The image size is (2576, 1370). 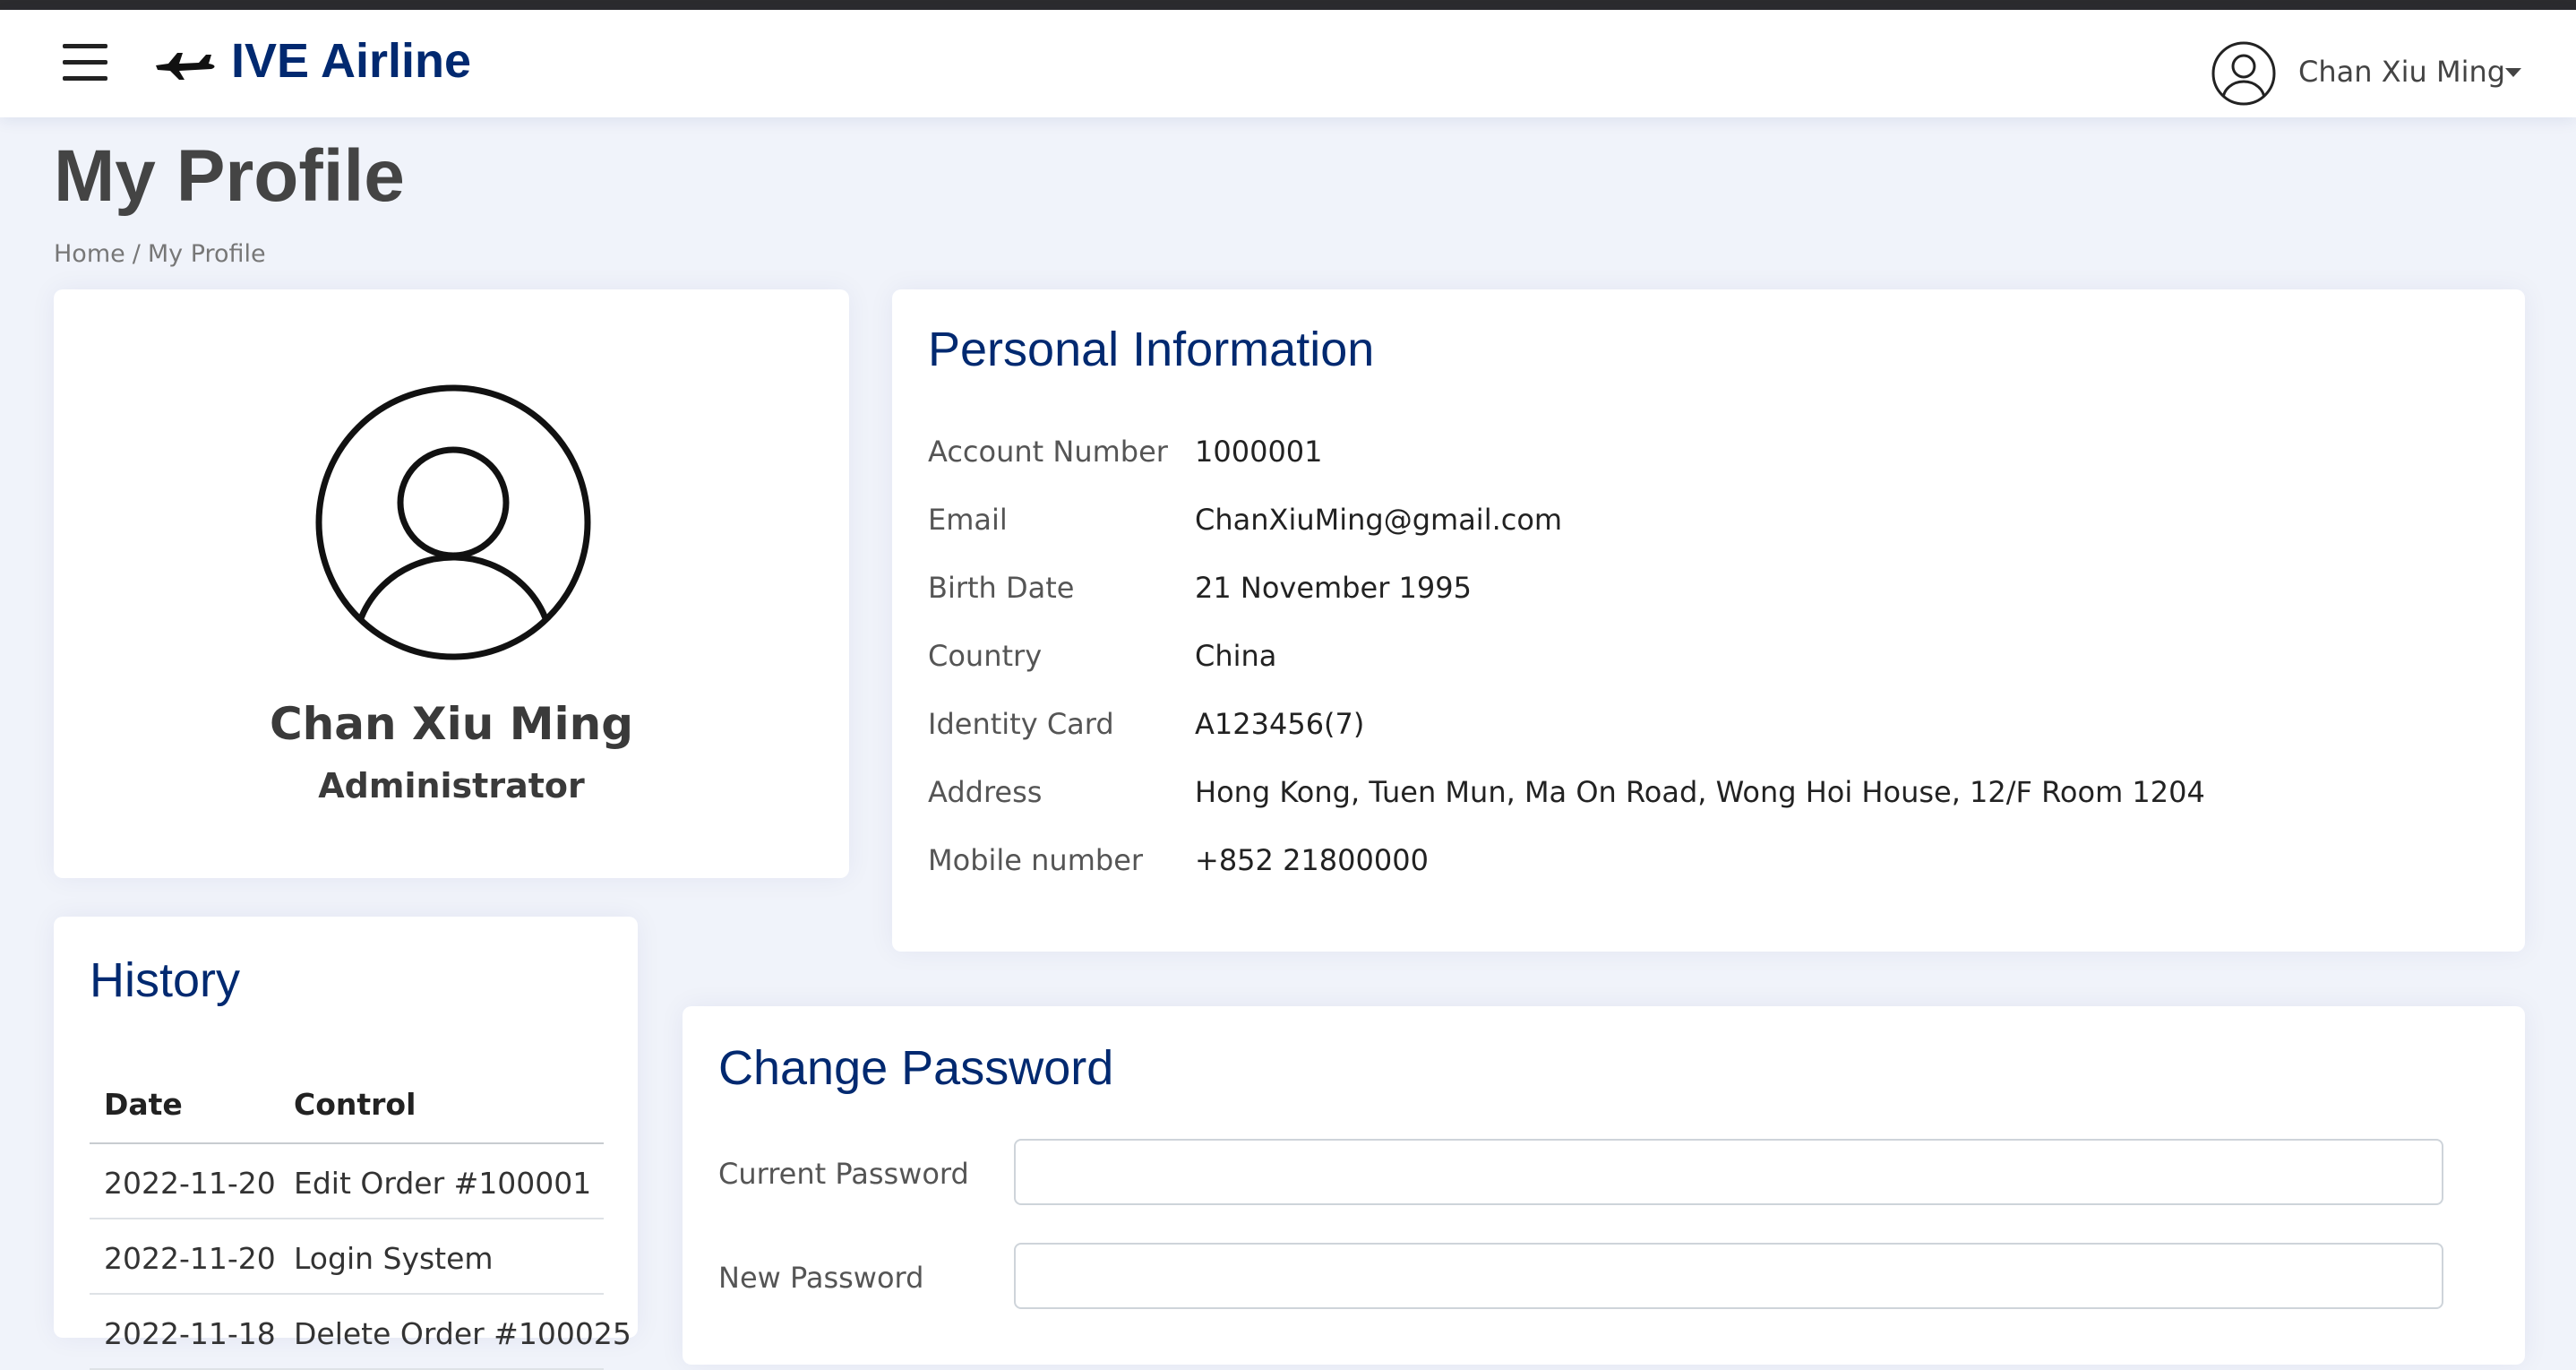 What do you see at coordinates (1021, 724) in the screenshot?
I see `info-label: Identity Card` at bounding box center [1021, 724].